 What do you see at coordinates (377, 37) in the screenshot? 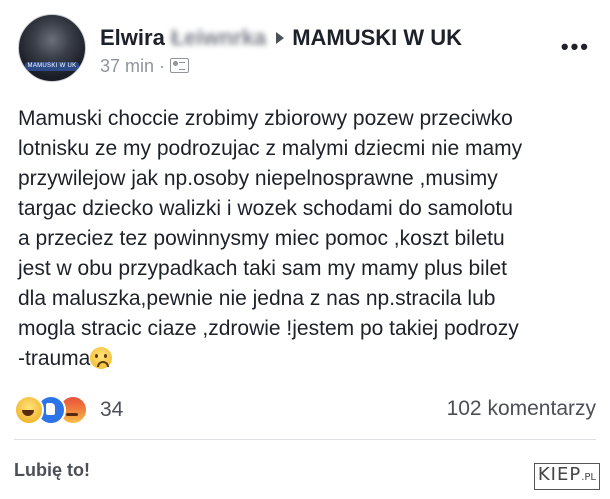
I see `group-name: MAMUSKI W UK` at bounding box center [377, 37].